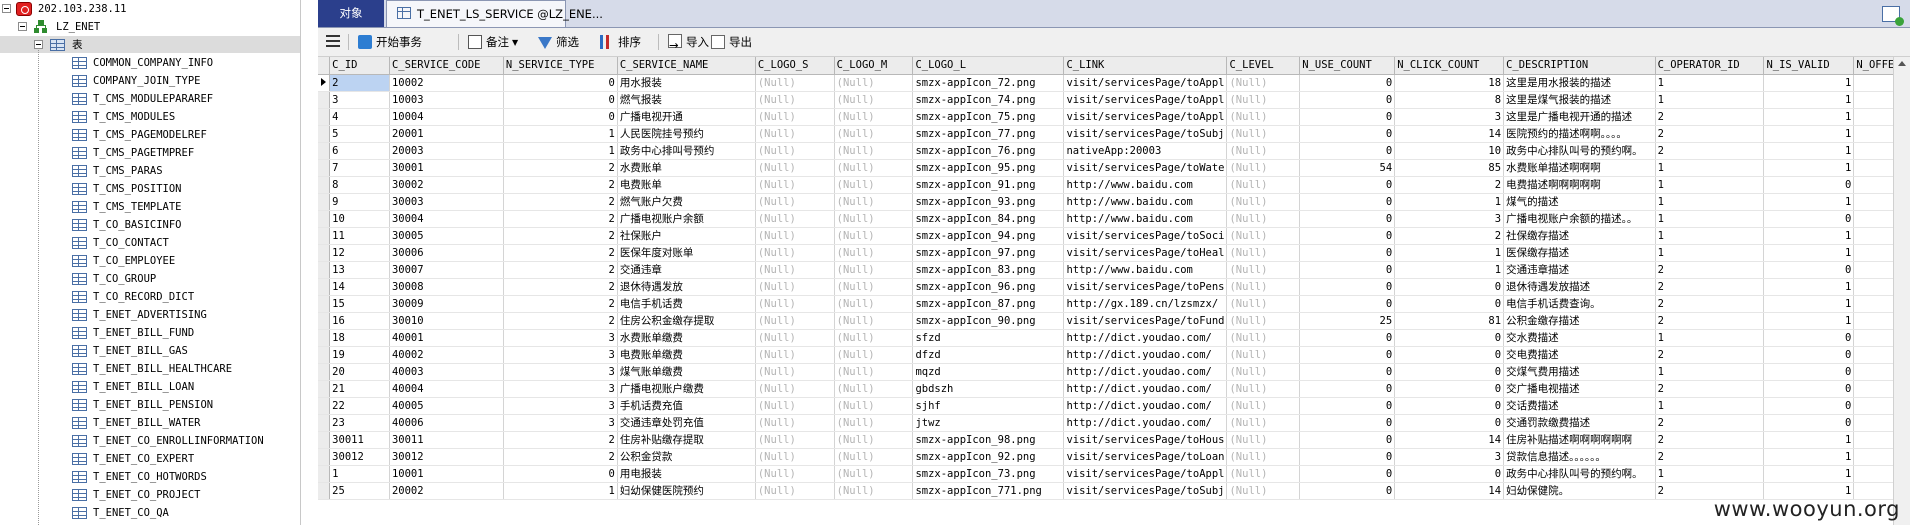 This screenshot has height=525, width=1910. I want to click on table-cell: http://dict.youdao.com/, so click(1145, 406).